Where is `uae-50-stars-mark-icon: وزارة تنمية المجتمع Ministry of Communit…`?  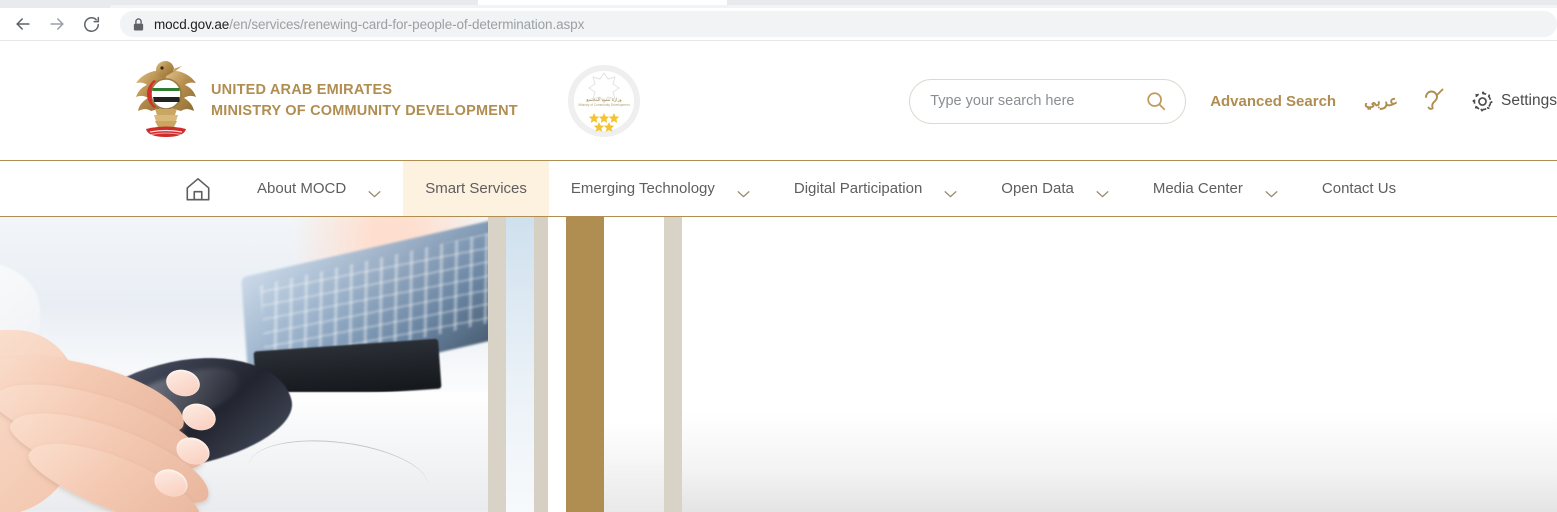 uae-50-stars-mark-icon: وزارة تنمية المجتمع Ministry of Communit… is located at coordinates (603, 101).